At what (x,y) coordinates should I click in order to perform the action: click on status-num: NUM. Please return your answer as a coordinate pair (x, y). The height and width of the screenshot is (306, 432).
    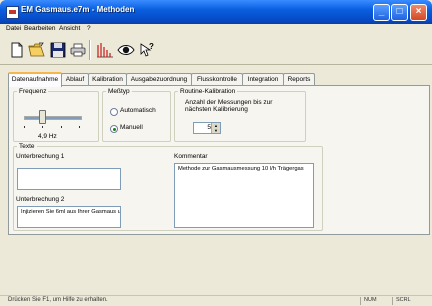
    Looking at the image, I should click on (373, 301).